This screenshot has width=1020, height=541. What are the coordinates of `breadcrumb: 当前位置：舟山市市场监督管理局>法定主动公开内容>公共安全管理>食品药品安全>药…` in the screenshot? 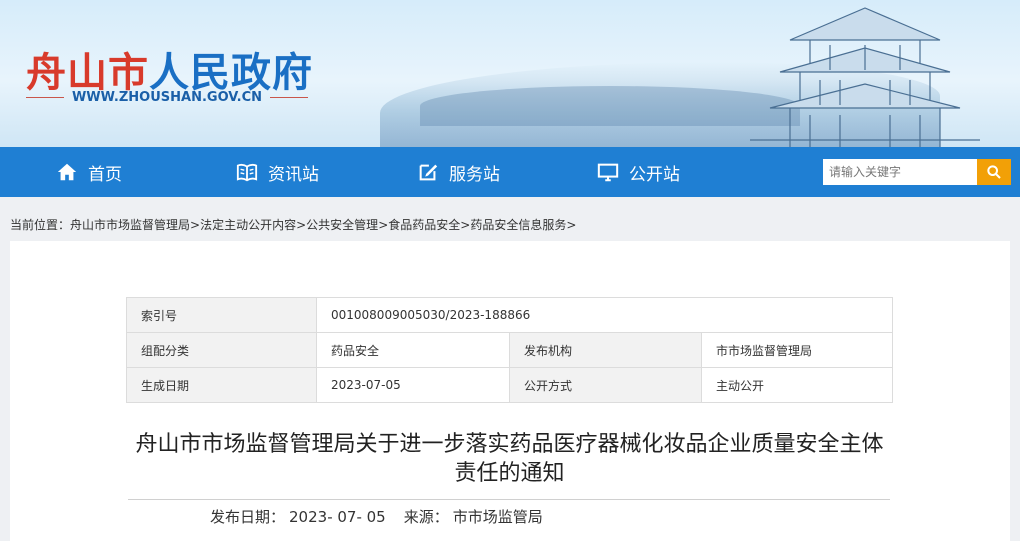 It's located at (293, 224).